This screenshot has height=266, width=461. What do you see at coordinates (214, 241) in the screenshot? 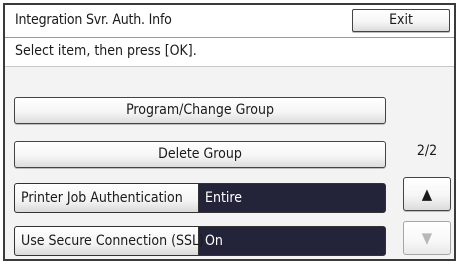
I see `use-secure-connection-value: On` at bounding box center [214, 241].